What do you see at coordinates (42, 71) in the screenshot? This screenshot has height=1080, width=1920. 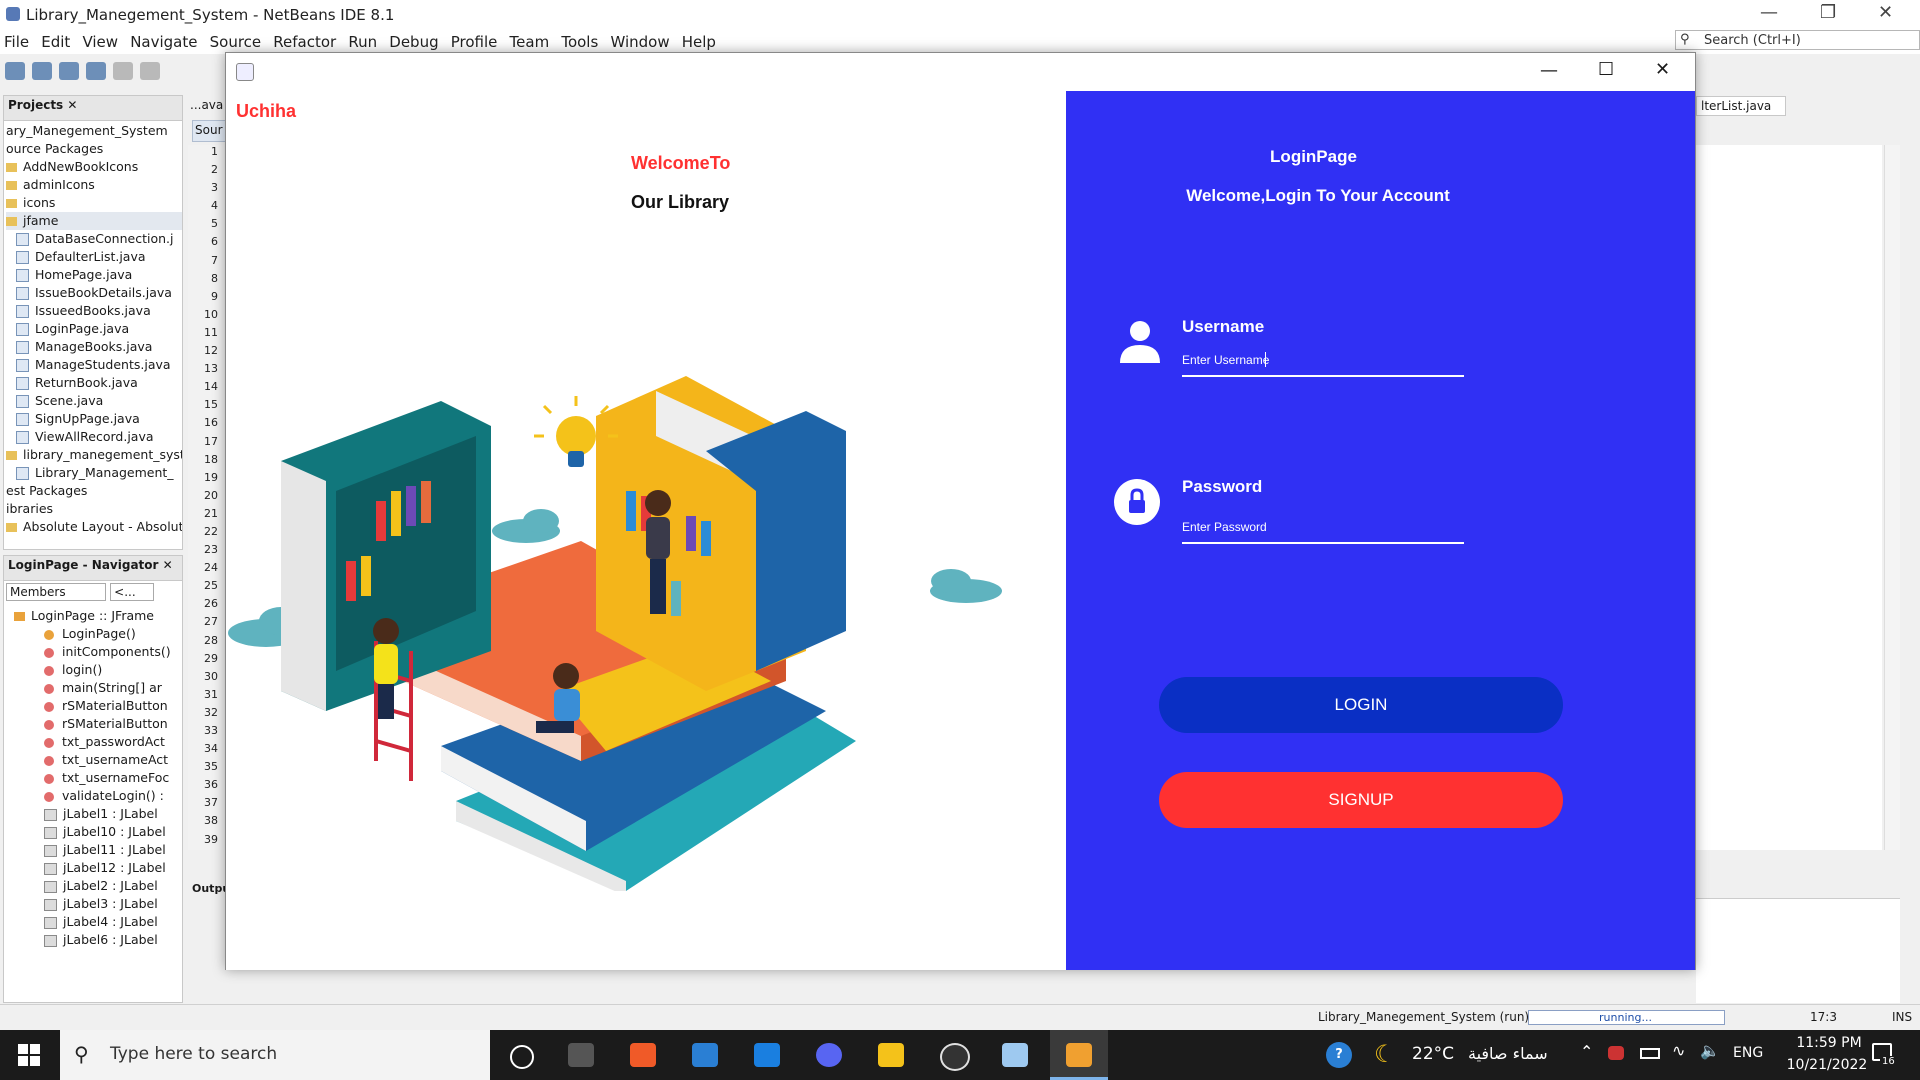 I see `new-file-icon` at bounding box center [42, 71].